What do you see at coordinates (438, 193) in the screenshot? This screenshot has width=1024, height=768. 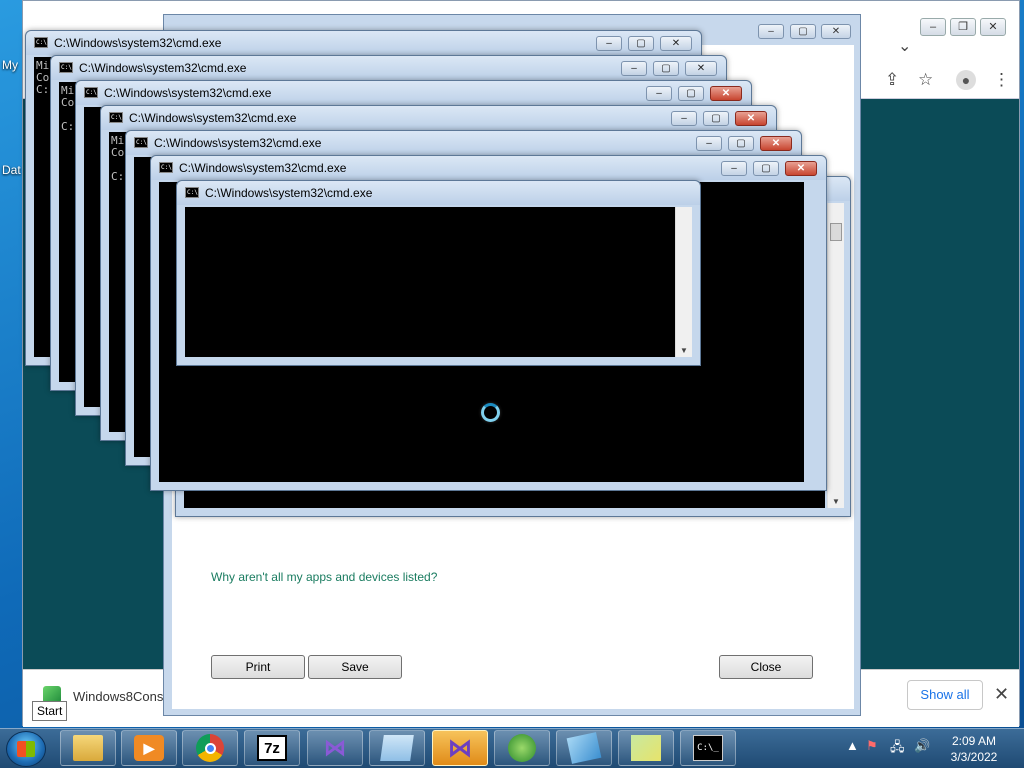 I see `cmd-titlebar: C:\ C:\Windows\system32\cmd.exe` at bounding box center [438, 193].